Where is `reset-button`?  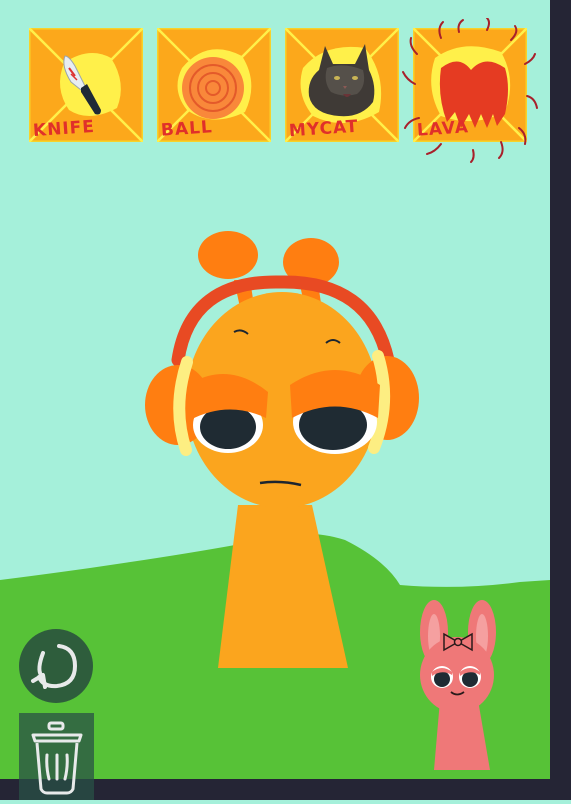 reset-button is located at coordinates (56, 666).